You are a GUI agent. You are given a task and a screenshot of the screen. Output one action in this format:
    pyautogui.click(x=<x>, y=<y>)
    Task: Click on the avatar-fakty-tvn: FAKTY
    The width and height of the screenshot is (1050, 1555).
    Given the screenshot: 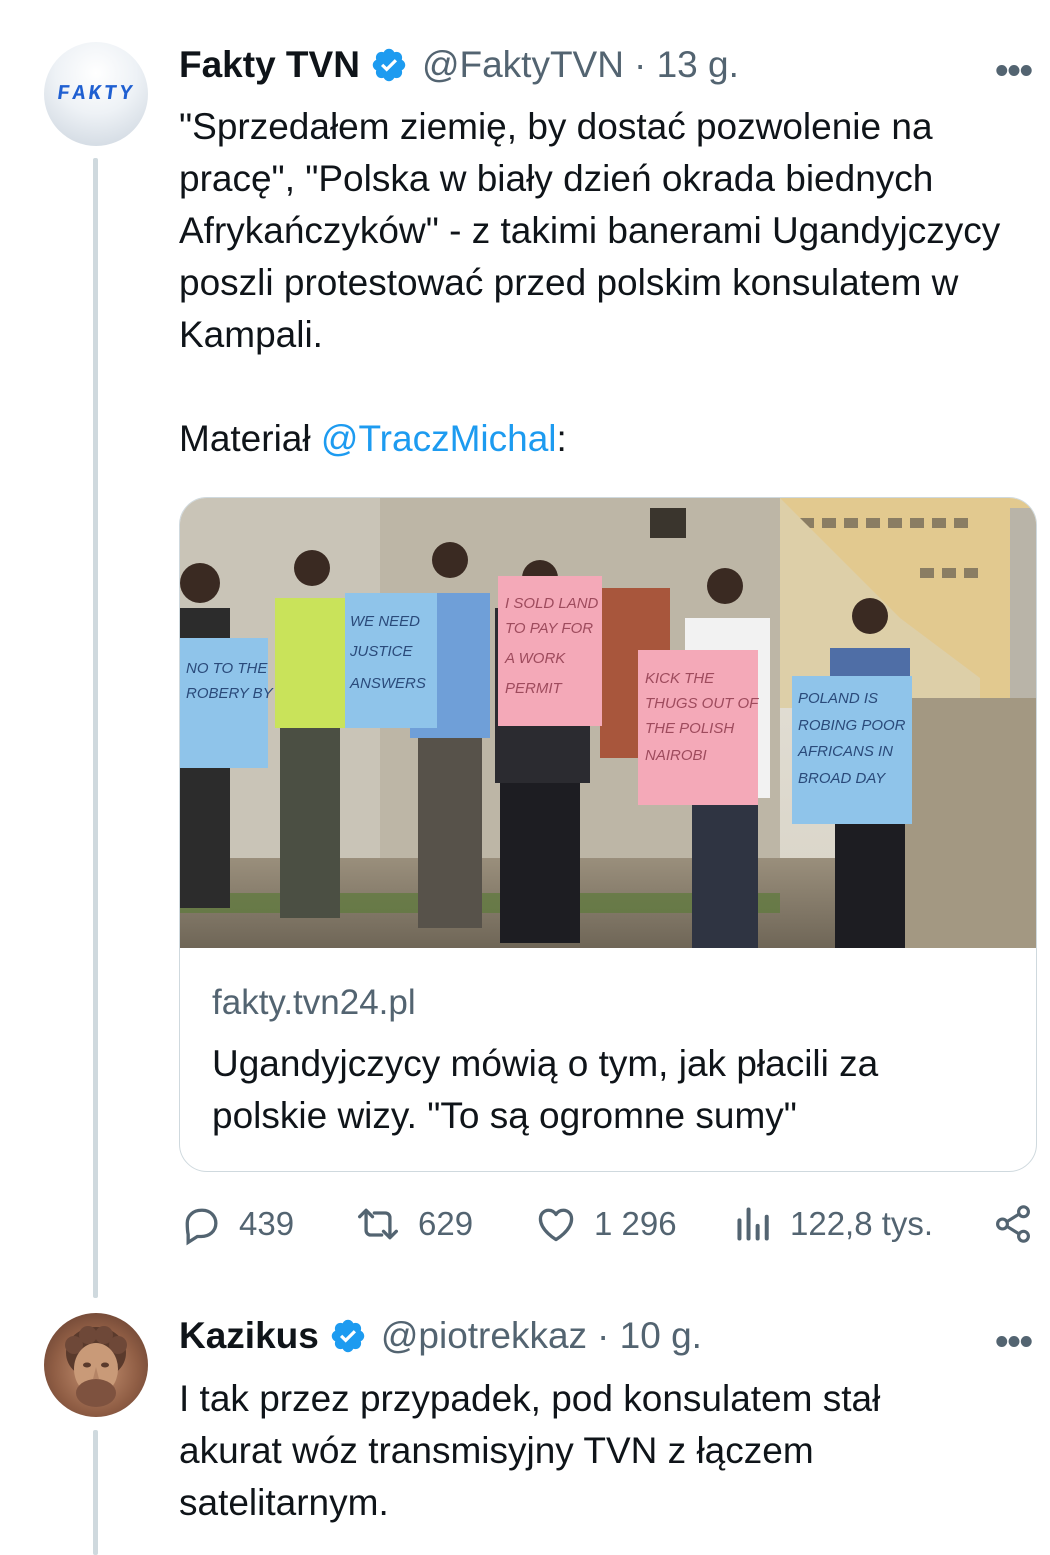 What is the action you would take?
    pyautogui.click(x=96, y=94)
    